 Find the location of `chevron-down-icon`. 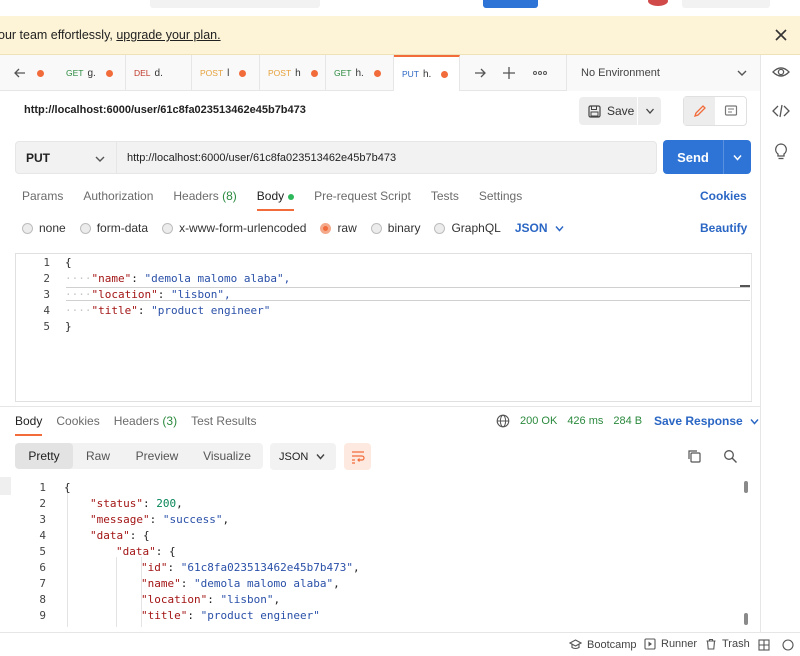

chevron-down-icon is located at coordinates (737, 157).